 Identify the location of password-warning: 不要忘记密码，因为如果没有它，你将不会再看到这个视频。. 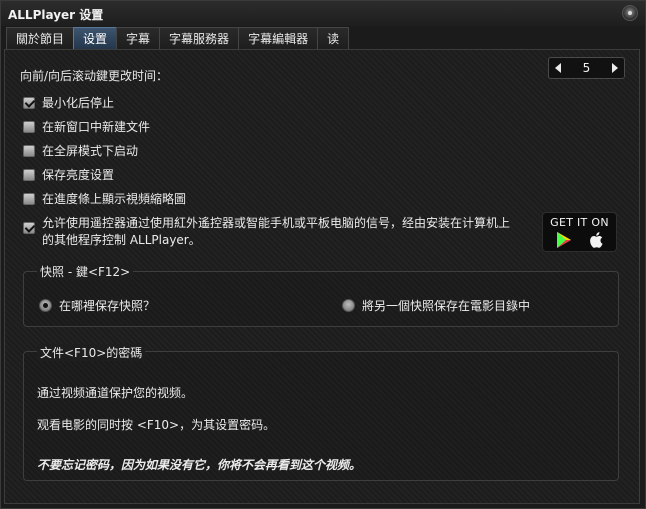
(199, 465).